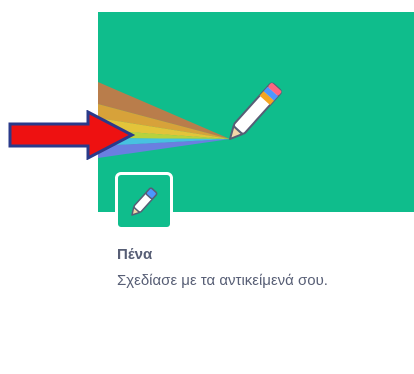 This screenshot has width=414, height=374. What do you see at coordinates (72, 135) in the screenshot?
I see `red-arrow-icon` at bounding box center [72, 135].